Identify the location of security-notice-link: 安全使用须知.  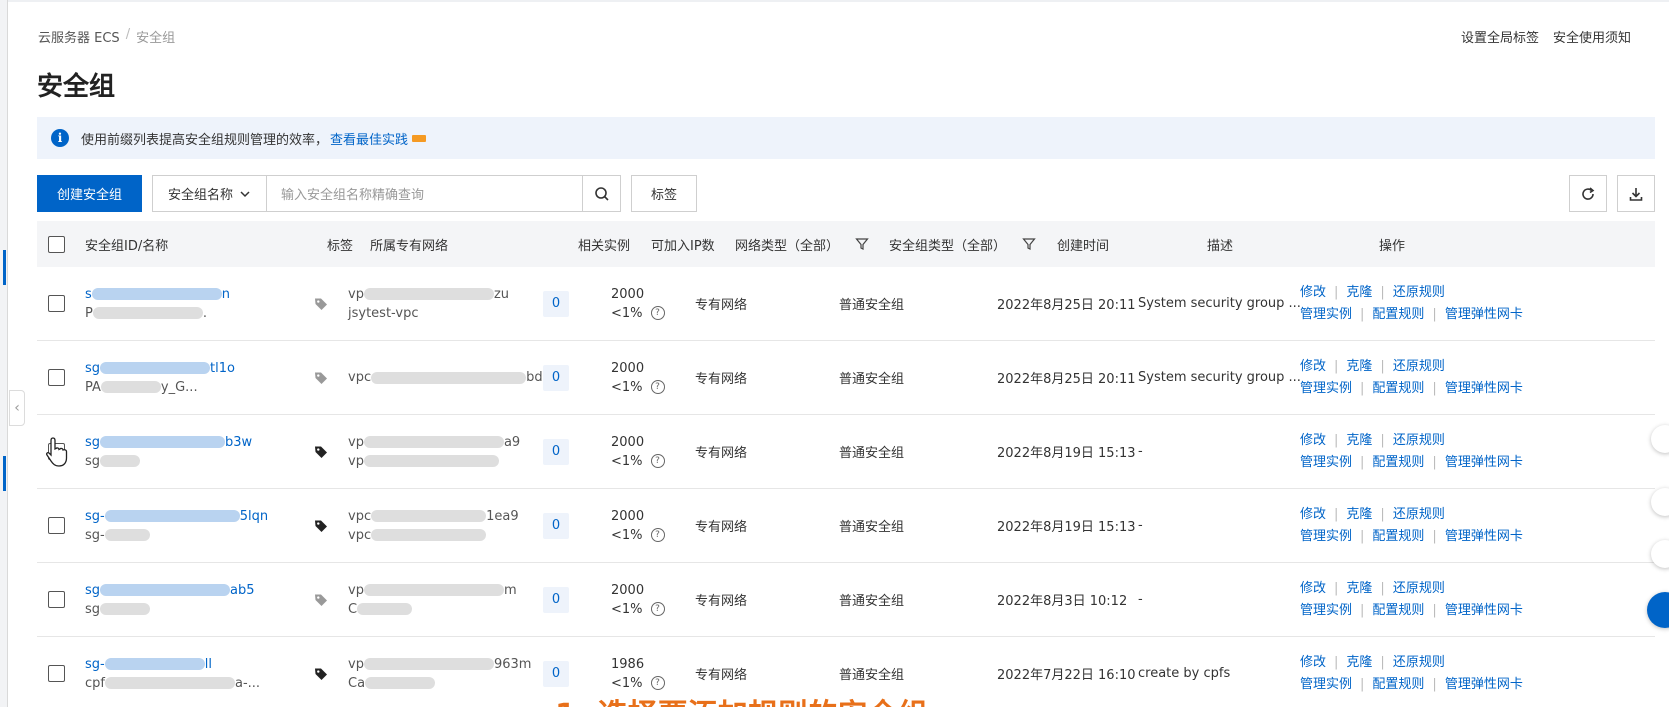
(1592, 36).